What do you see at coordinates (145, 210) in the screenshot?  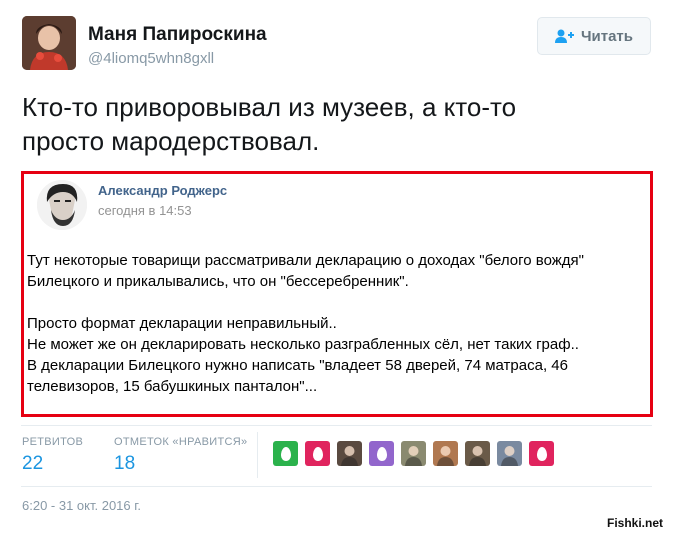 I see `quoted-post-time: сегодня в 14:53` at bounding box center [145, 210].